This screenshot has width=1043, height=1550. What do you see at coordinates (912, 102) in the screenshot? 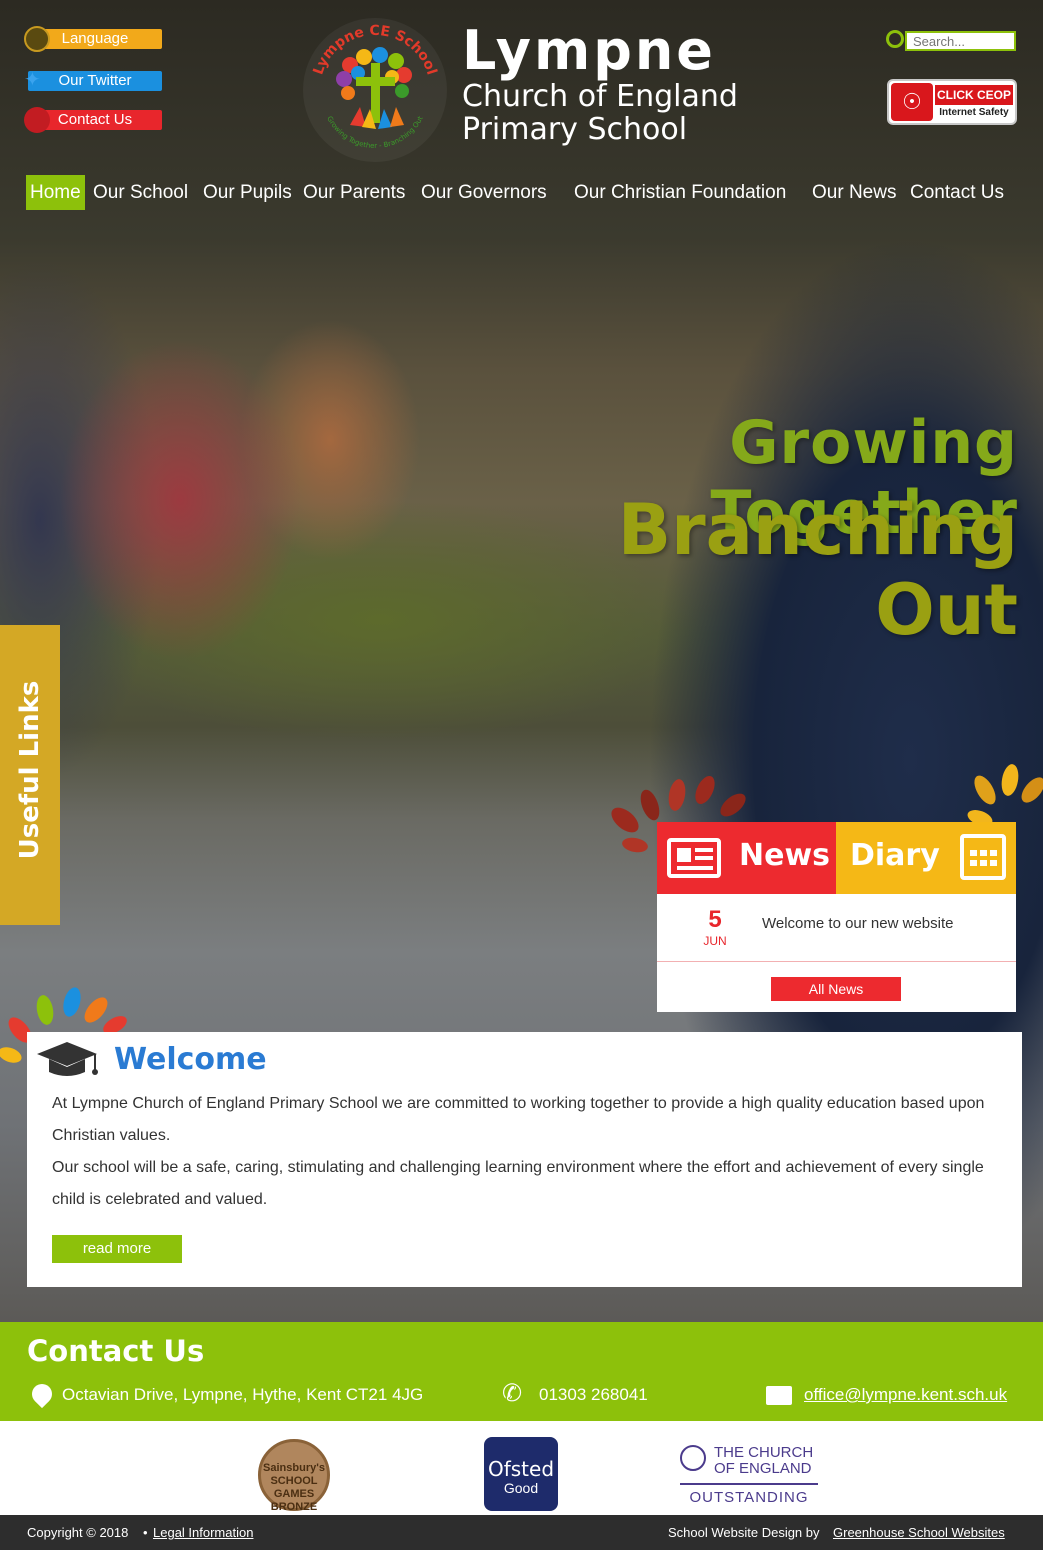
I see `ceop-eye-icon: ☉` at bounding box center [912, 102].